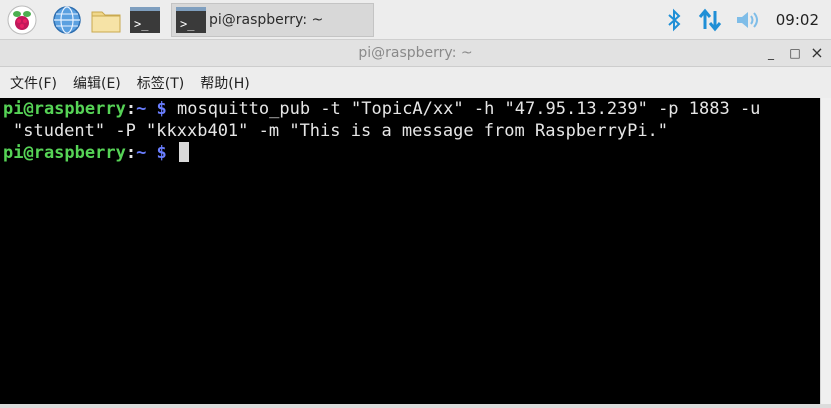 The width and height of the screenshot is (831, 408). I want to click on taskbar-window-label: pi@raspberry: ~, so click(266, 20).